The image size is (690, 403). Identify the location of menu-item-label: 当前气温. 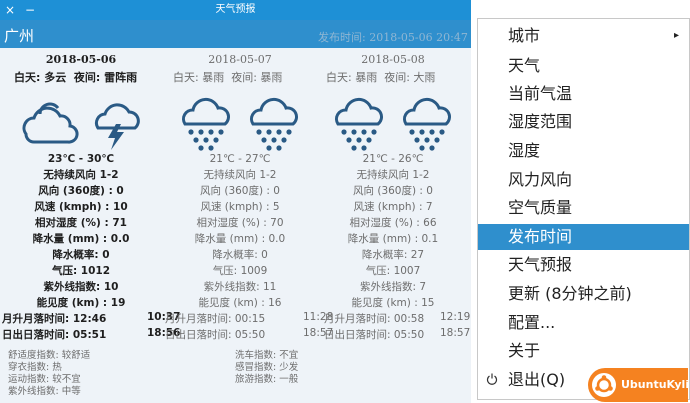
(540, 93).